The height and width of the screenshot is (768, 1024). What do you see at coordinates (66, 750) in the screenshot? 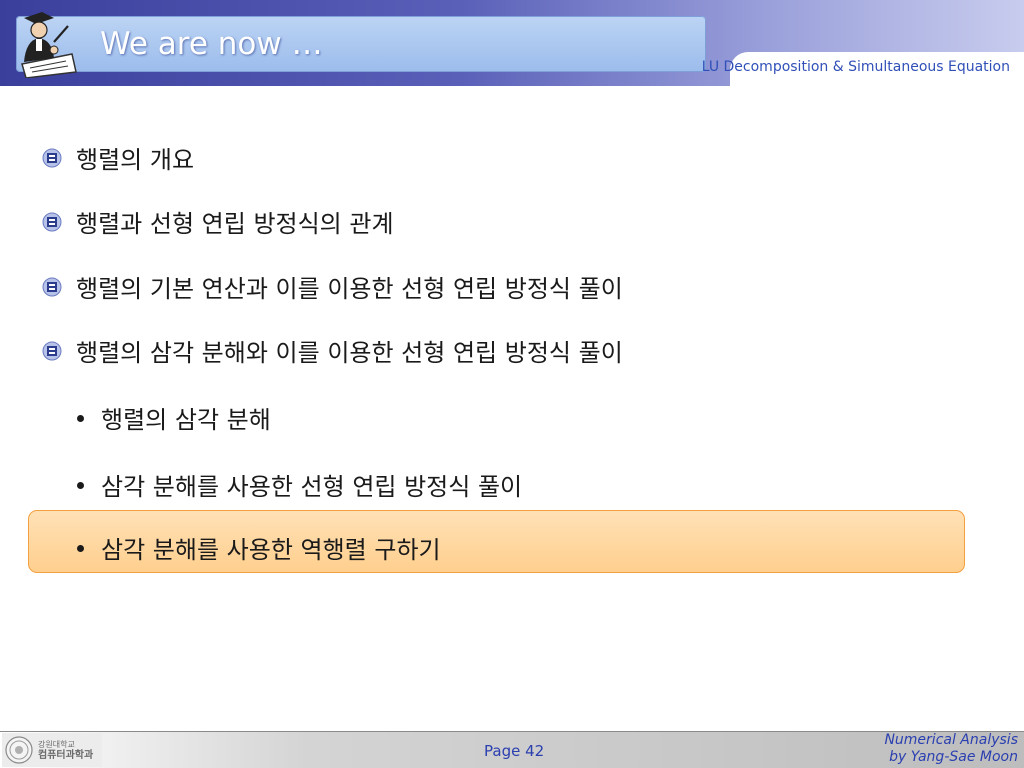
I see `university-name: 강원대학교 컴퓨터과학과` at bounding box center [66, 750].